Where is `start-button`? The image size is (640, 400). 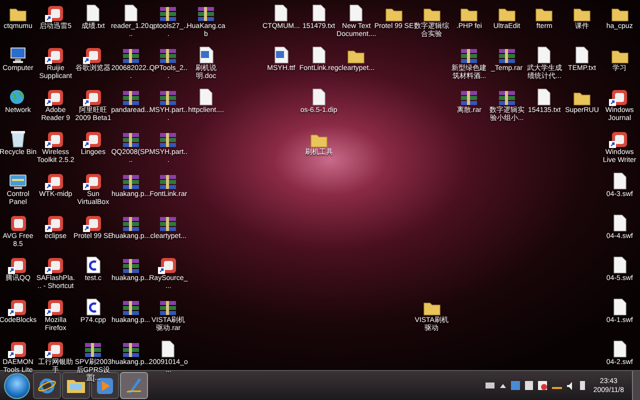
start-button is located at coordinates (17, 385).